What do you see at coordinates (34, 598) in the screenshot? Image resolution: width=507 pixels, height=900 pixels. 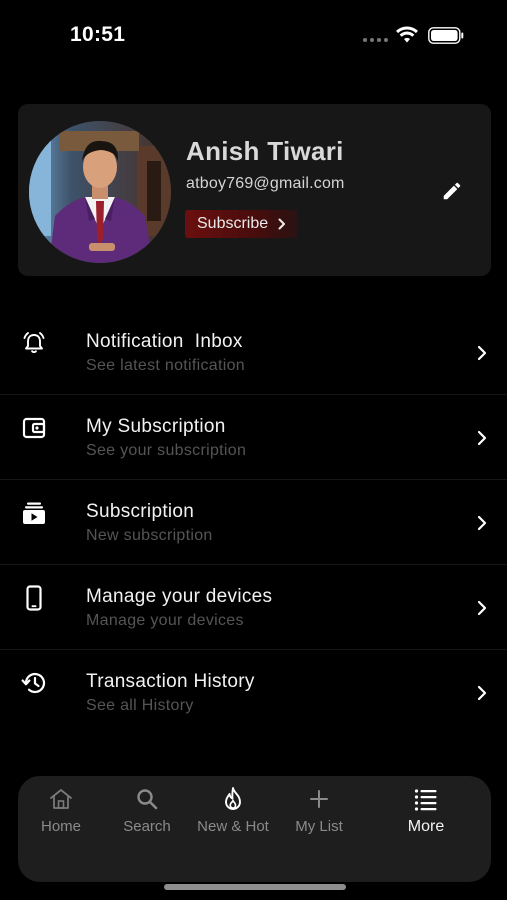 I see `phone-icon` at bounding box center [34, 598].